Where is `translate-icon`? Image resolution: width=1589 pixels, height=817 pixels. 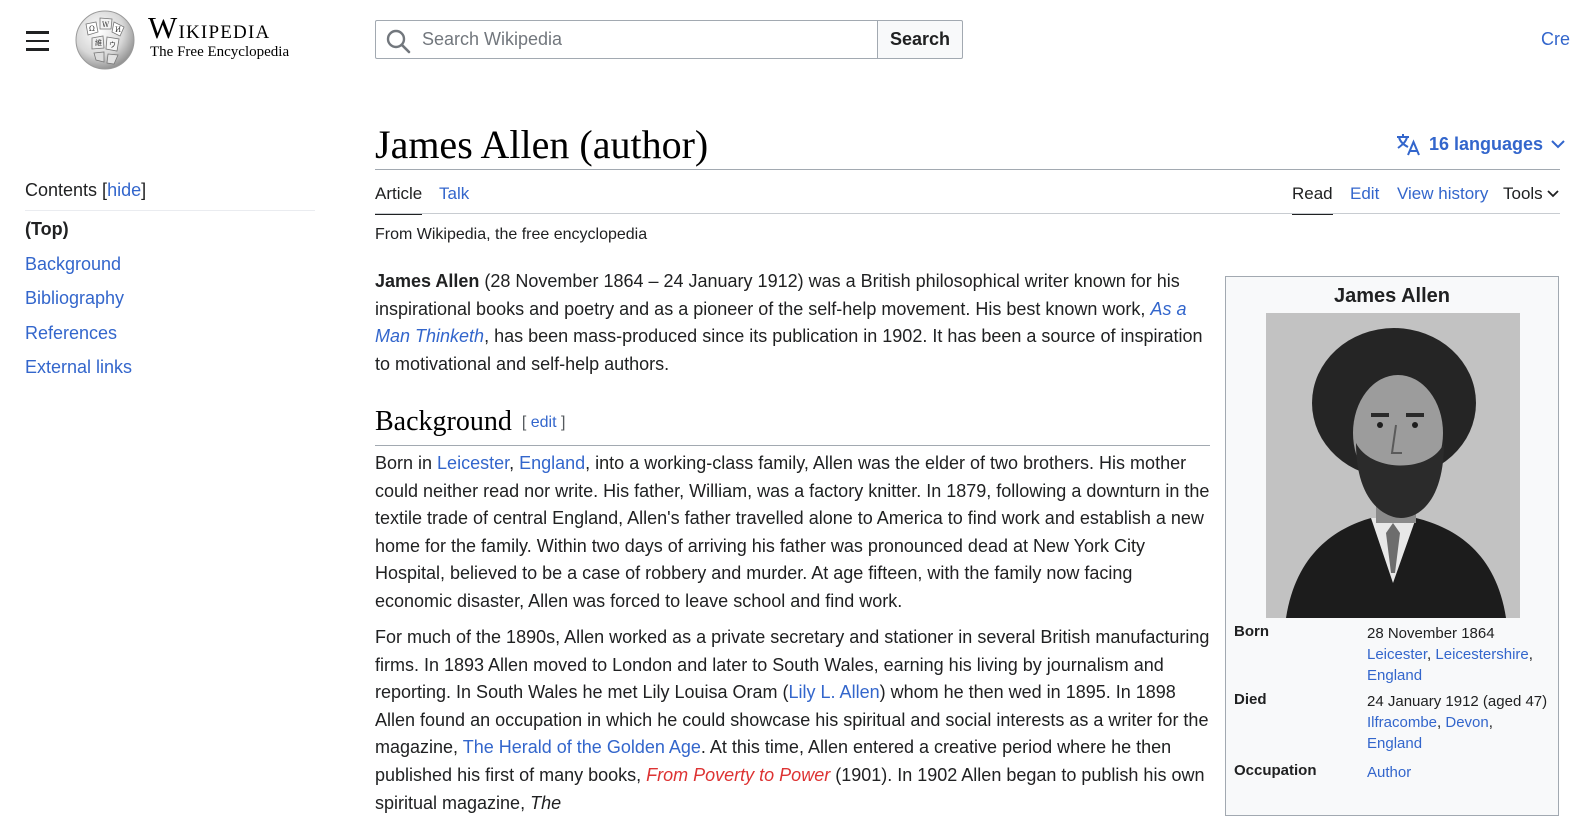 translate-icon is located at coordinates (1408, 145).